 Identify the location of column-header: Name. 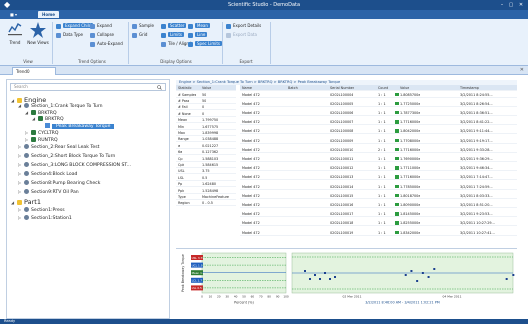
(247, 87).